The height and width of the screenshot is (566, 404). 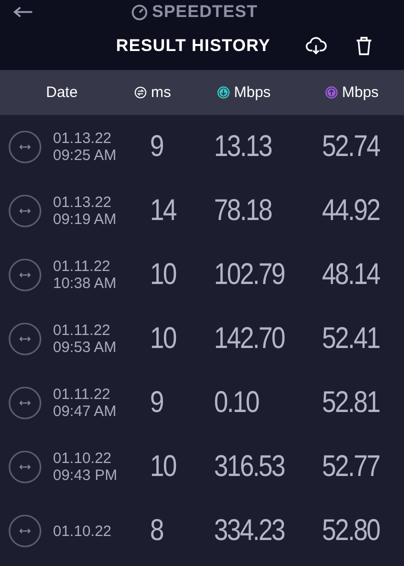 I want to click on upload-value: 44.92, so click(x=351, y=211).